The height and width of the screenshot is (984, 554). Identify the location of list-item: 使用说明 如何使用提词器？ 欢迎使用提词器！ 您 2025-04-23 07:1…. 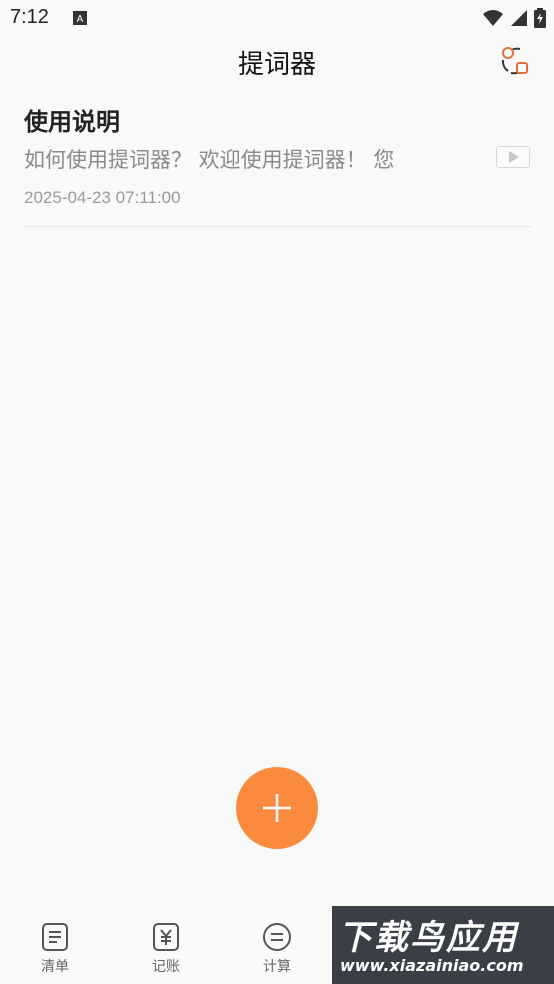
(278, 163).